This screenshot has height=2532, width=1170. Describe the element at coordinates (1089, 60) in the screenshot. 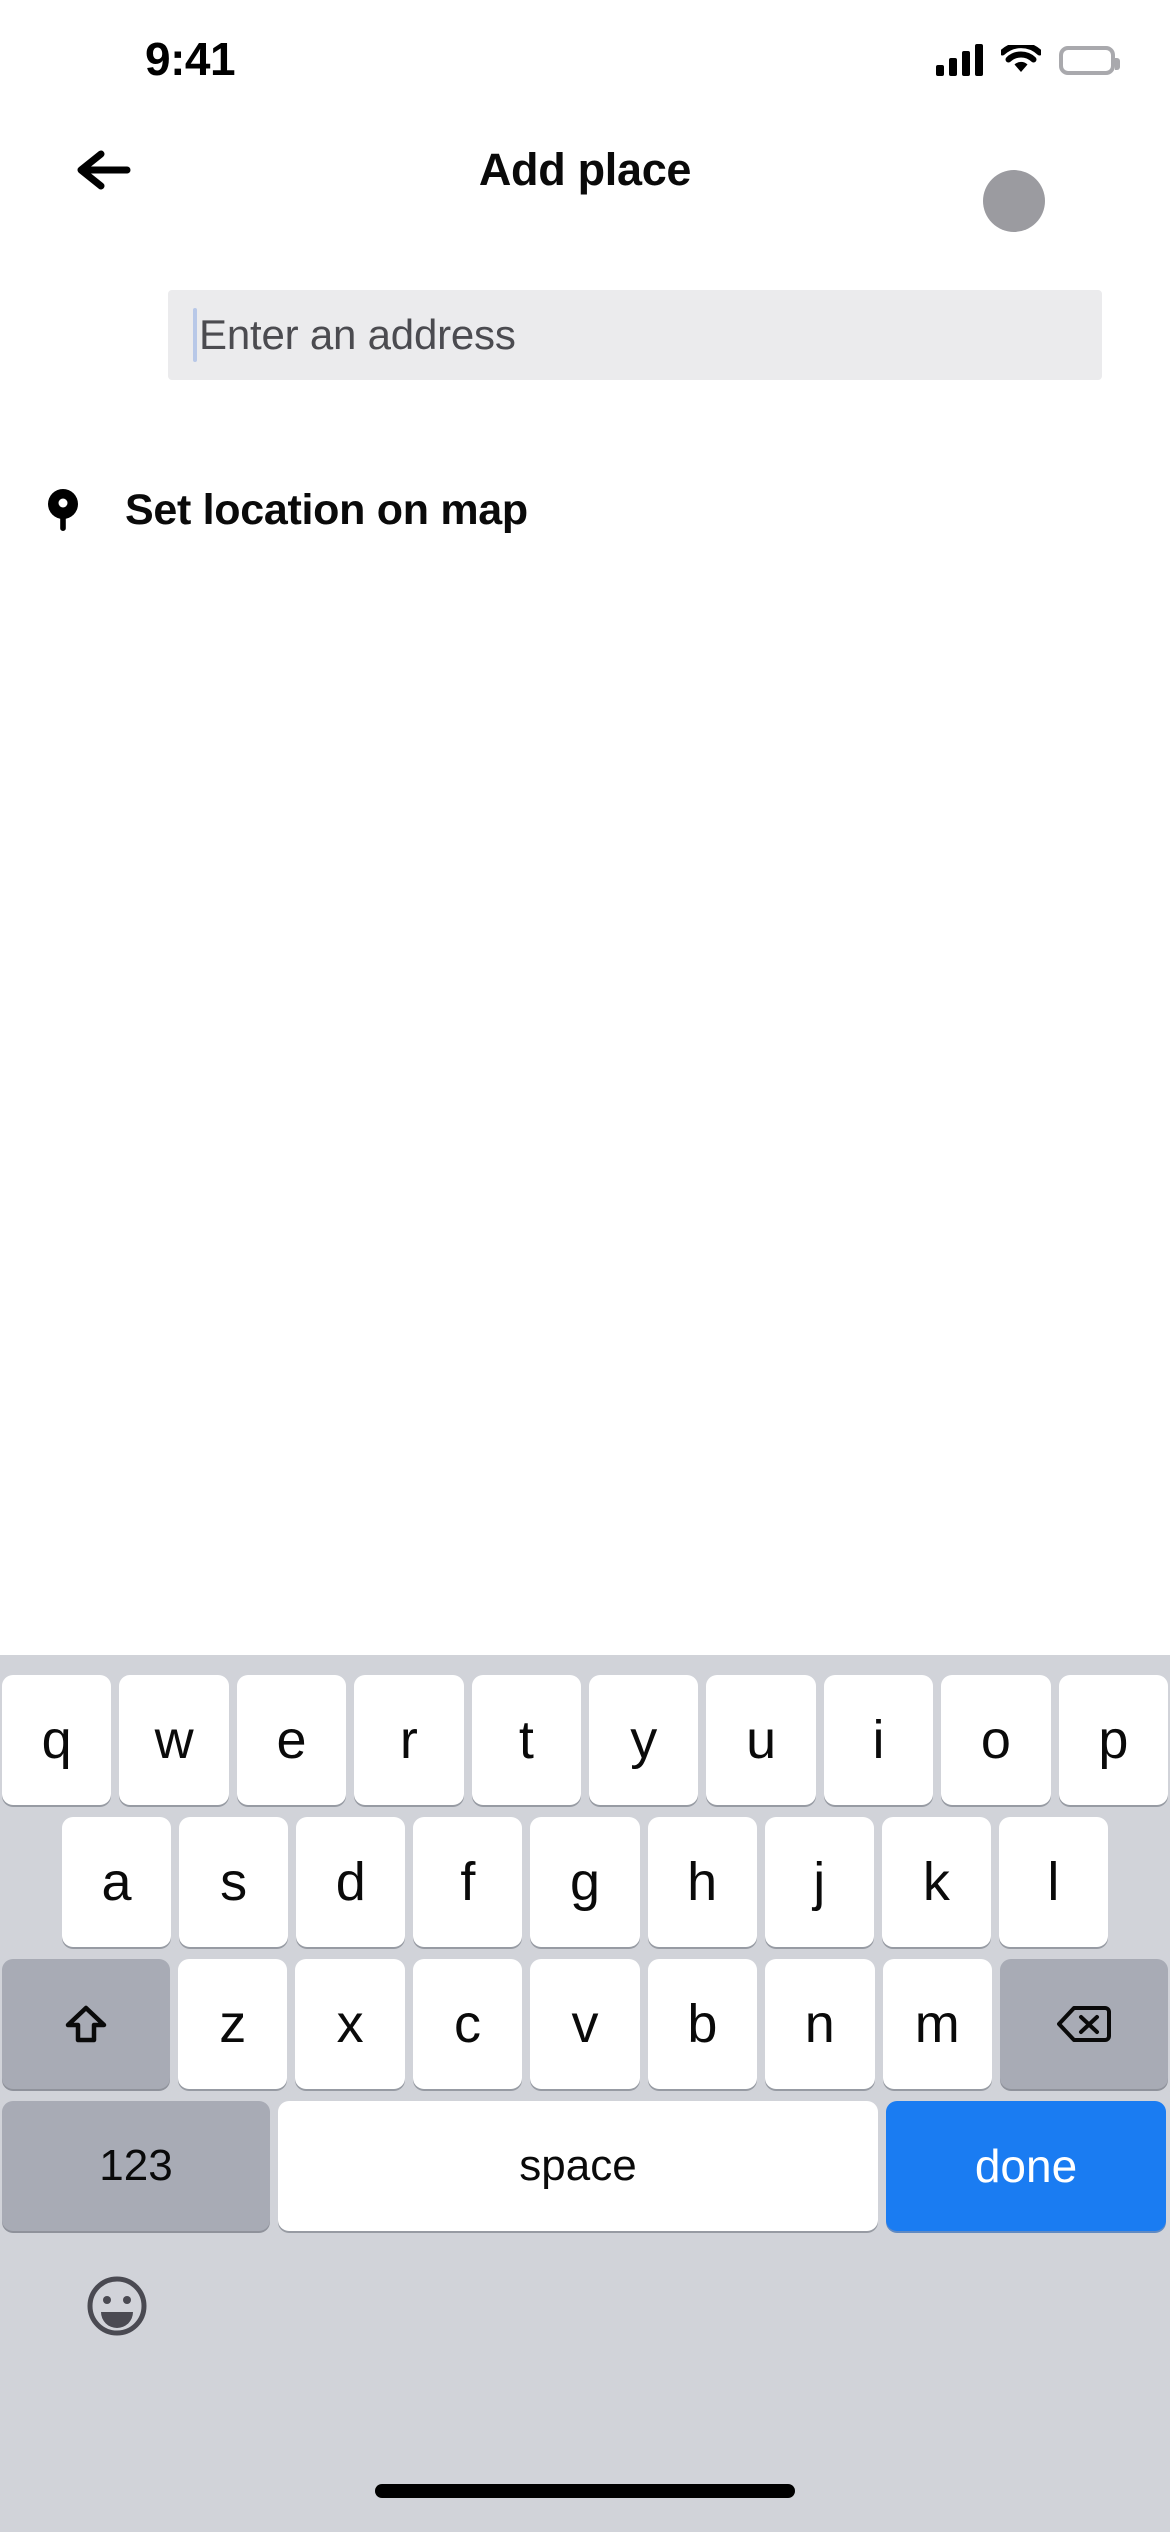

I see `battery-full-icon` at that location.